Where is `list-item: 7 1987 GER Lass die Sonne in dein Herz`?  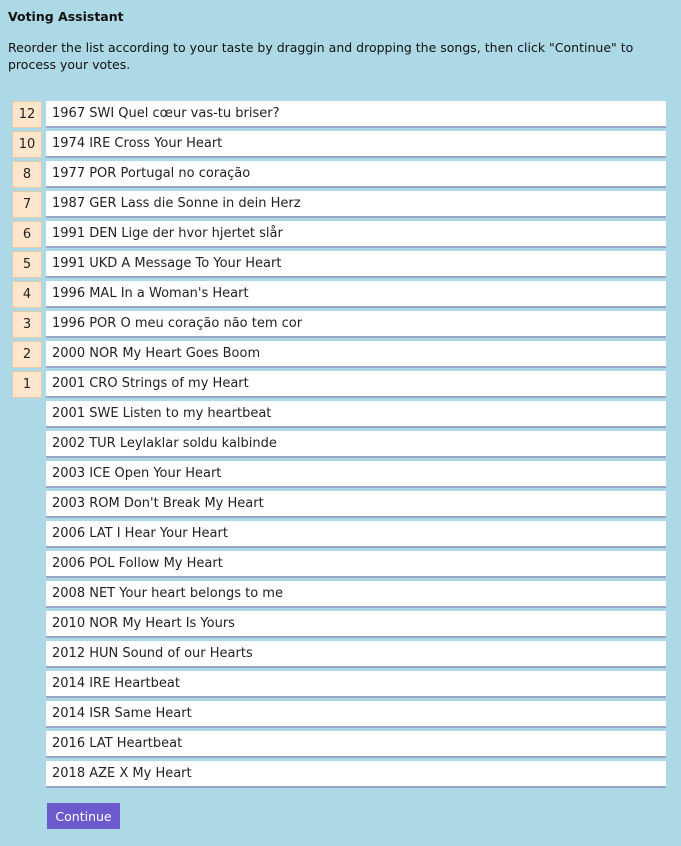 list-item: 7 1987 GER Lass die Sonne in dein Herz is located at coordinates (339, 204).